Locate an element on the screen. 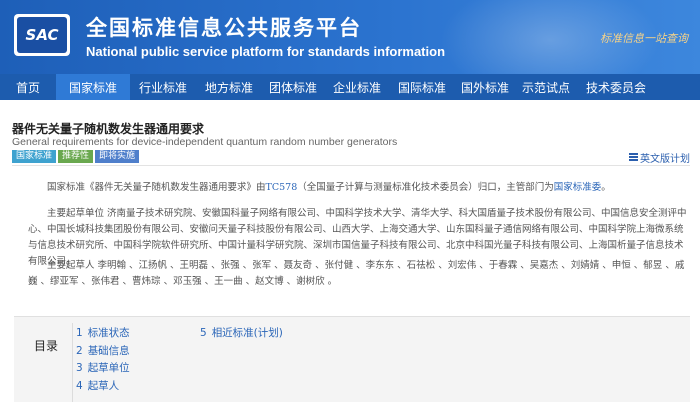 The height and width of the screenshot is (402, 700). site-title: 全国标准信息公共服务平台 is located at coordinates (224, 28).